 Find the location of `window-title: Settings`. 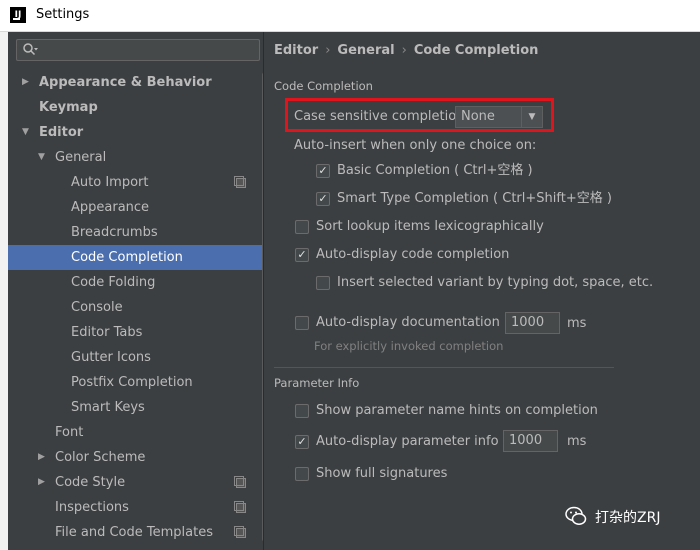

window-title: Settings is located at coordinates (63, 14).